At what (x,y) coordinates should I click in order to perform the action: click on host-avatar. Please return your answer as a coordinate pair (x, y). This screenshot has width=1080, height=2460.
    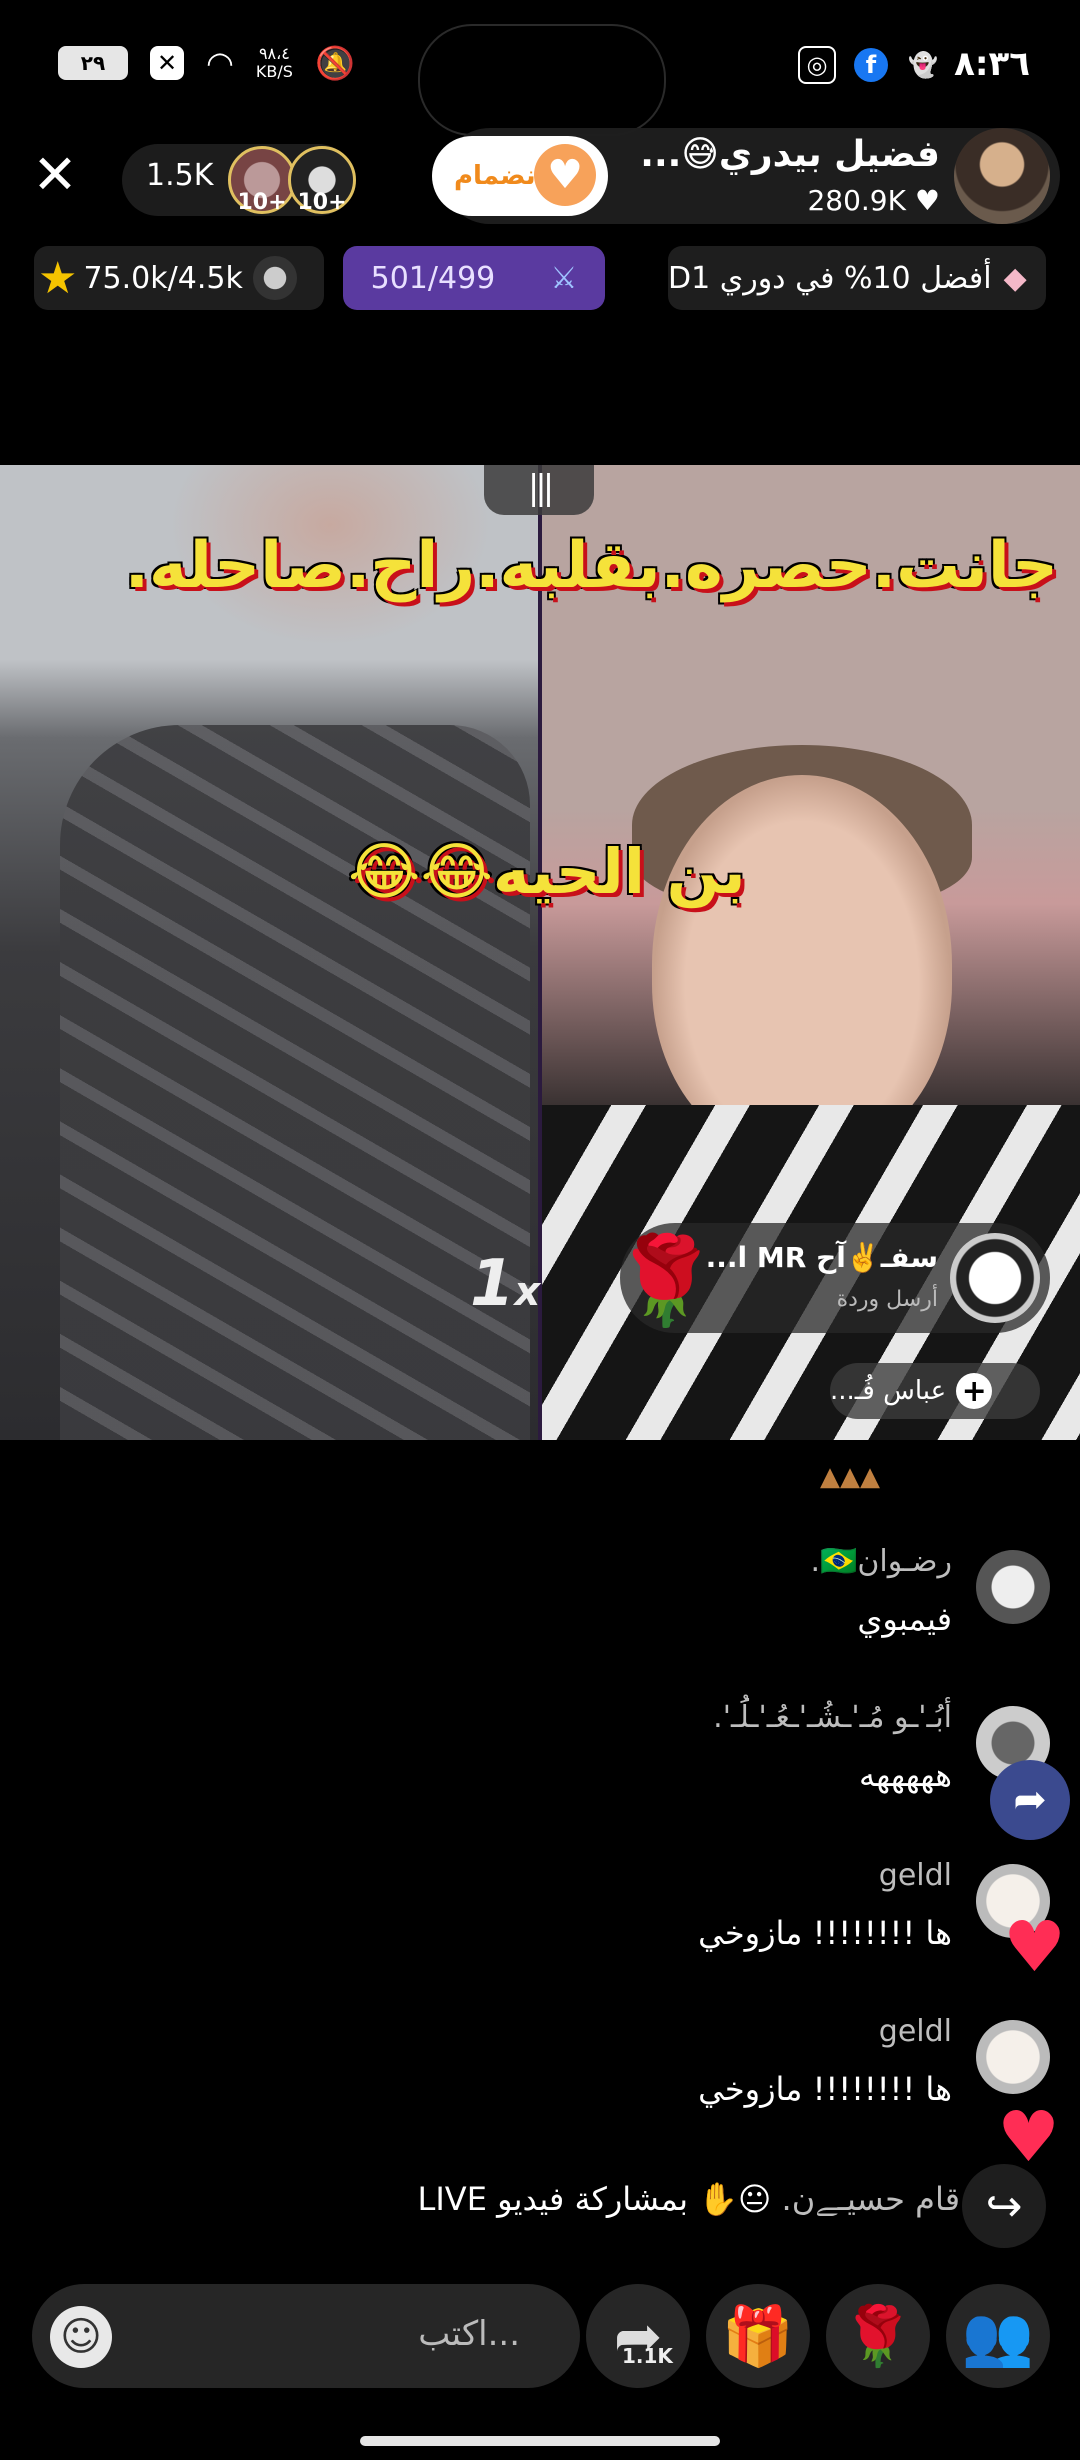
    Looking at the image, I should click on (1002, 176).